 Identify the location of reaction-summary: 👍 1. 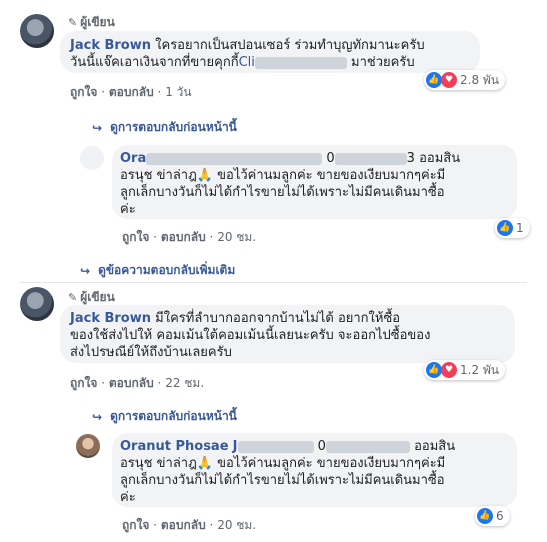
(512, 228).